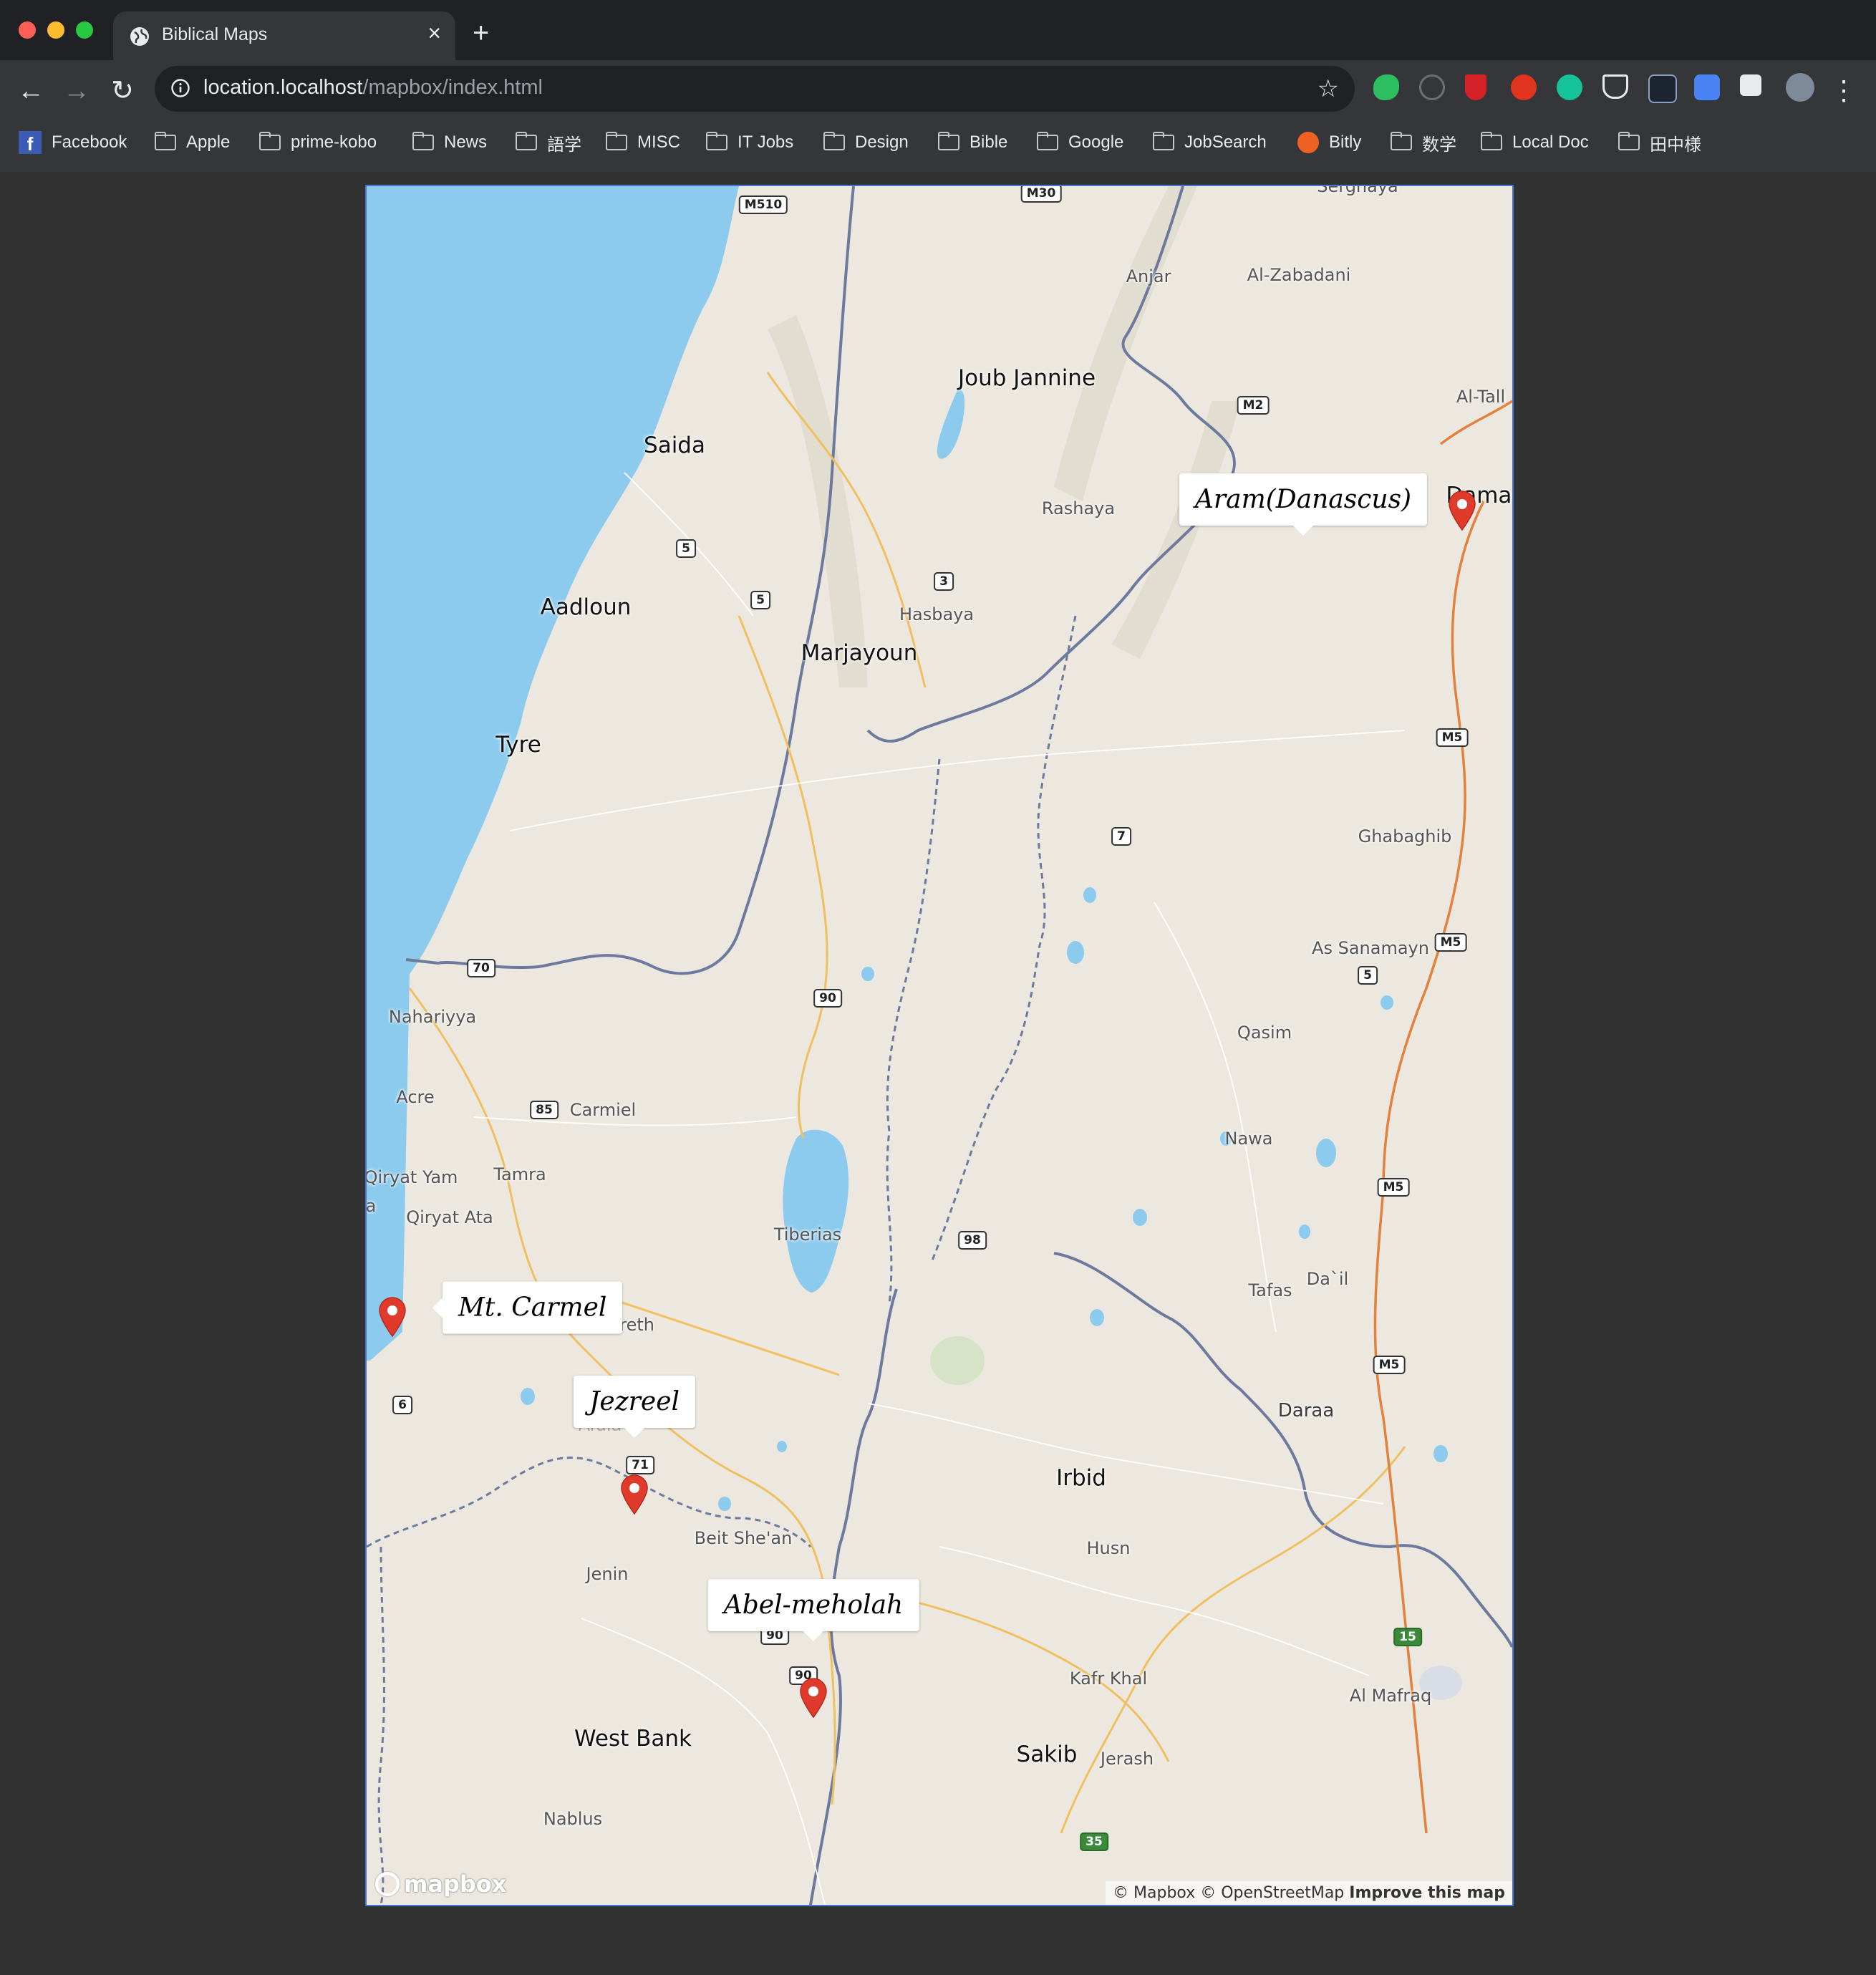 Image resolution: width=1876 pixels, height=1975 pixels. What do you see at coordinates (1750, 85) in the screenshot?
I see `extensions-puzzle-icon` at bounding box center [1750, 85].